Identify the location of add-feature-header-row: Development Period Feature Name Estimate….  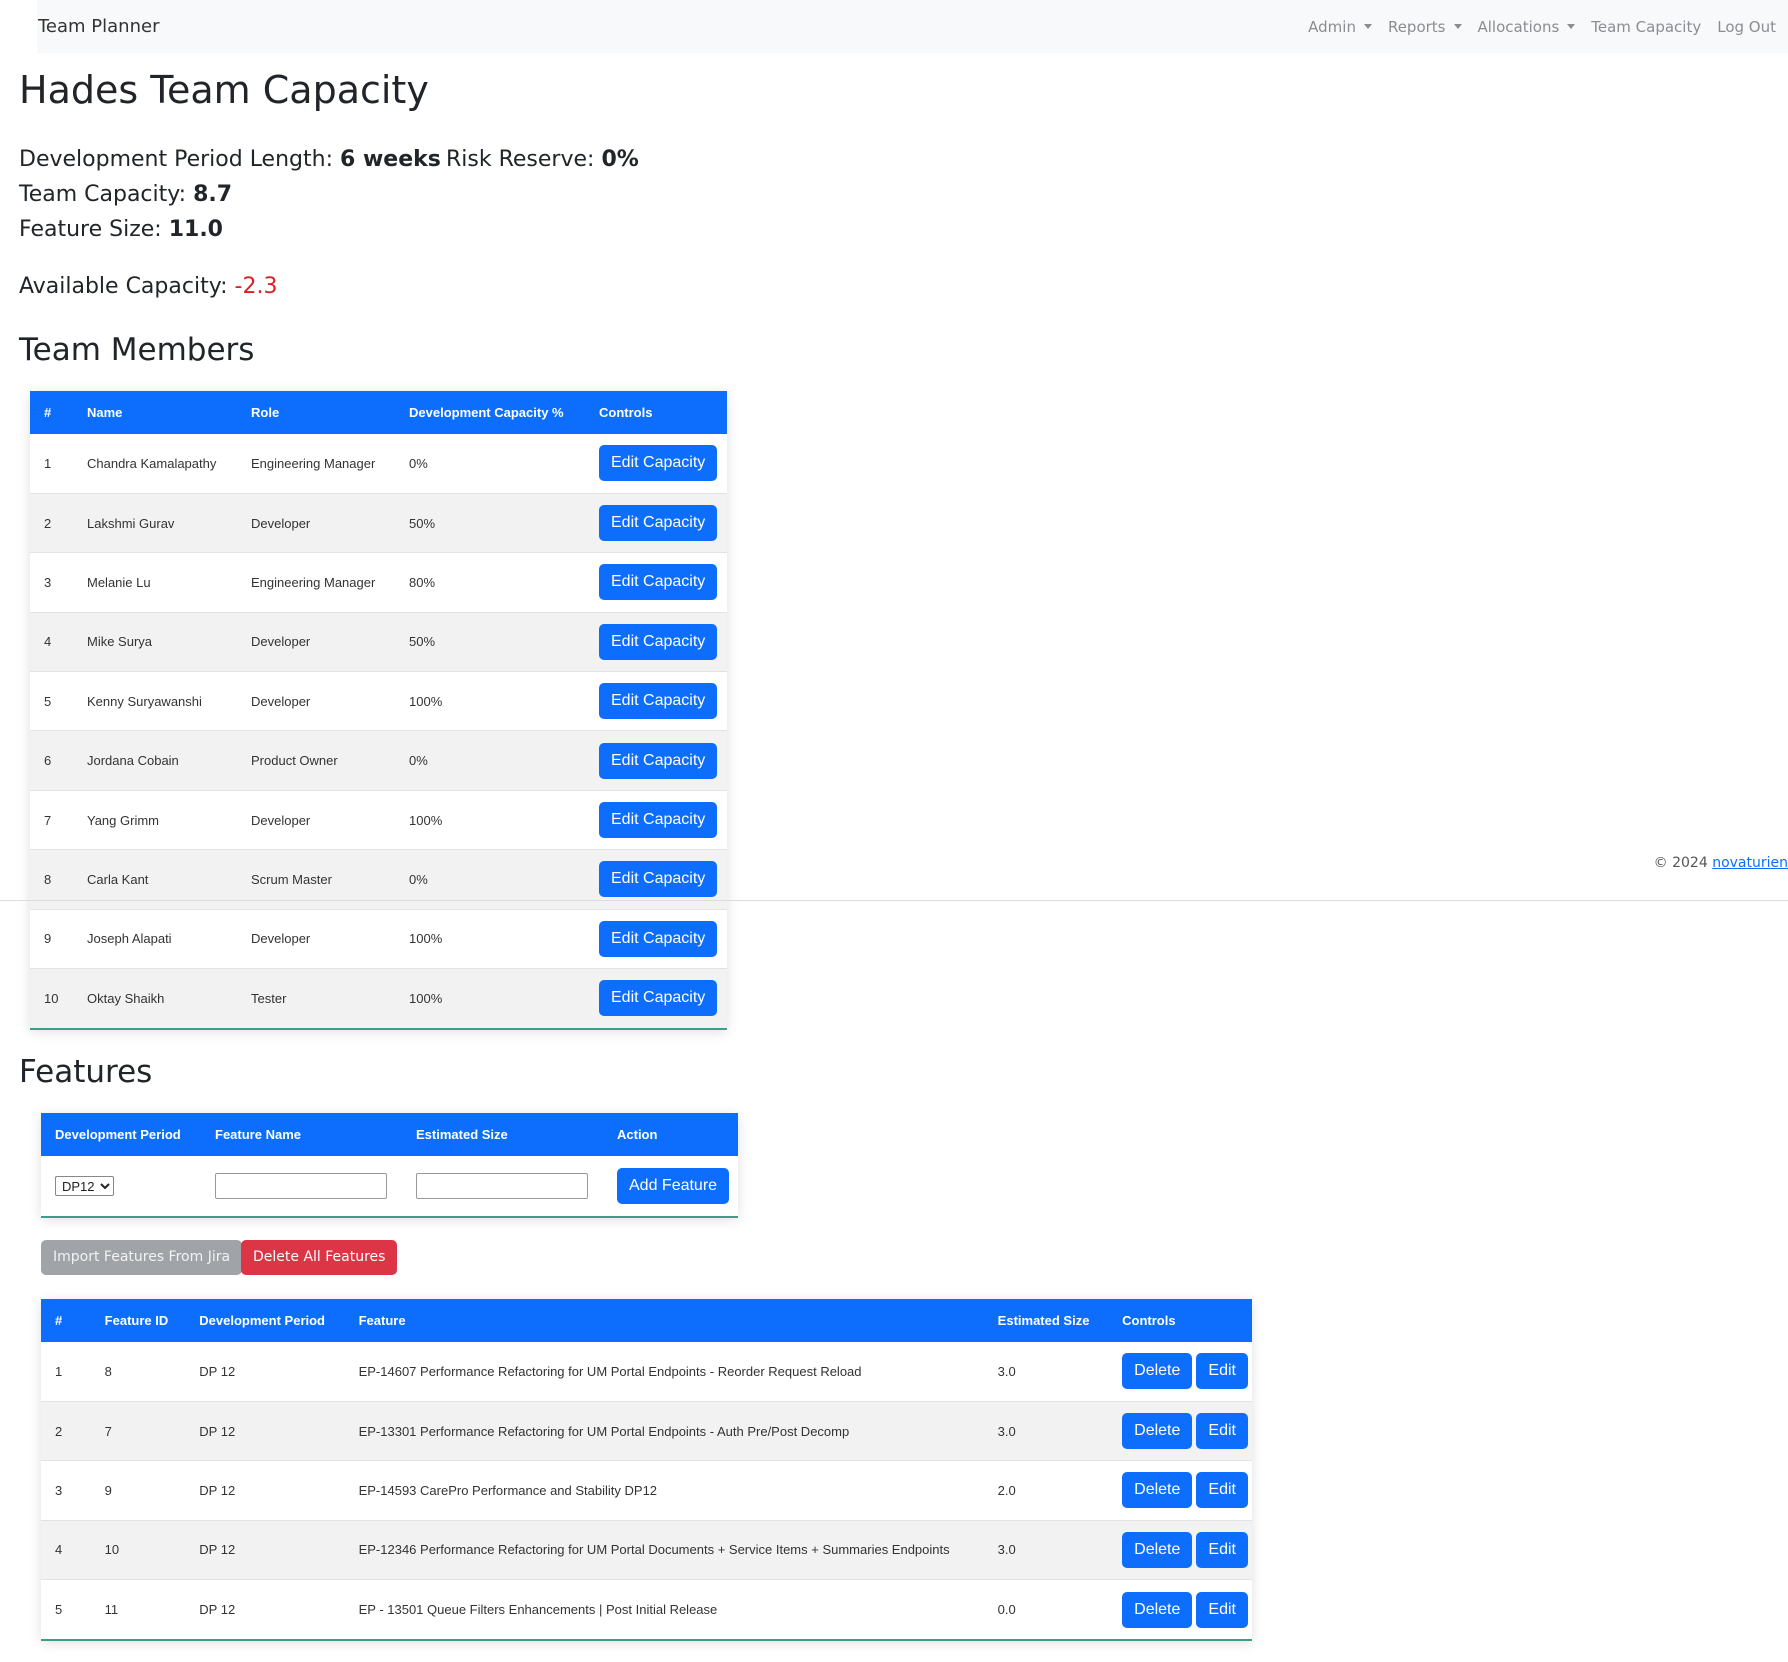
(389, 1134).